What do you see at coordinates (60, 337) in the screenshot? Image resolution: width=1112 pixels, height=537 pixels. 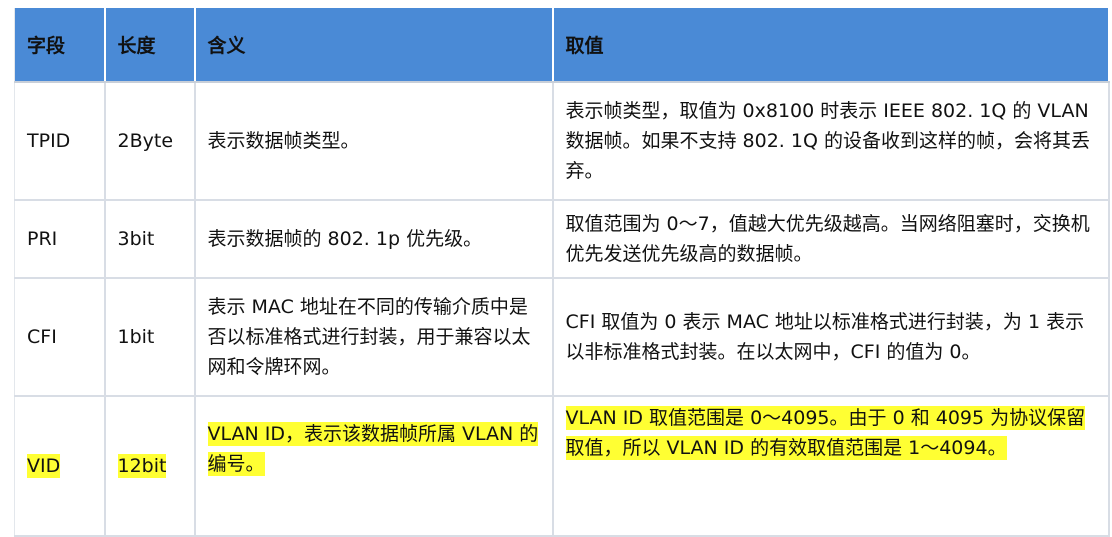 I see `cell-field: CFI` at bounding box center [60, 337].